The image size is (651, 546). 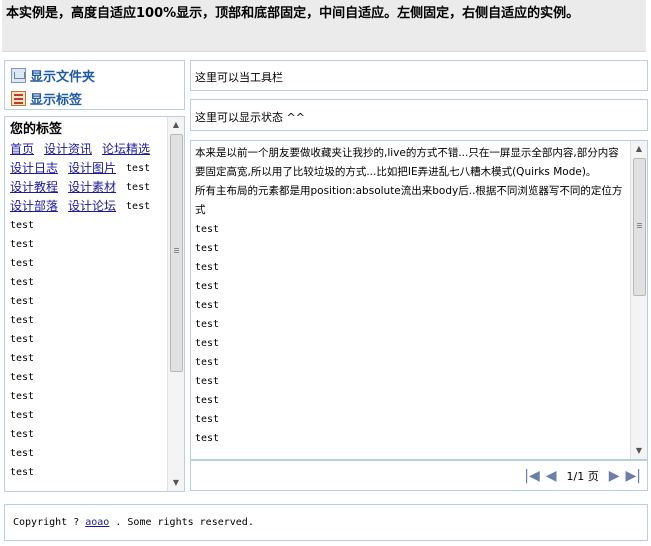 I want to click on tag-link: 设计论坛, so click(x=92, y=206).